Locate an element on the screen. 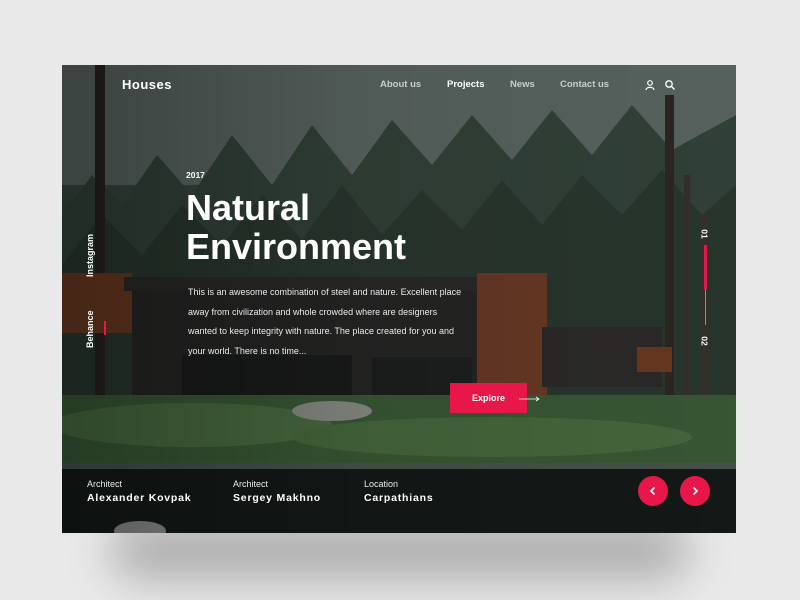  social-divider is located at coordinates (105, 328).